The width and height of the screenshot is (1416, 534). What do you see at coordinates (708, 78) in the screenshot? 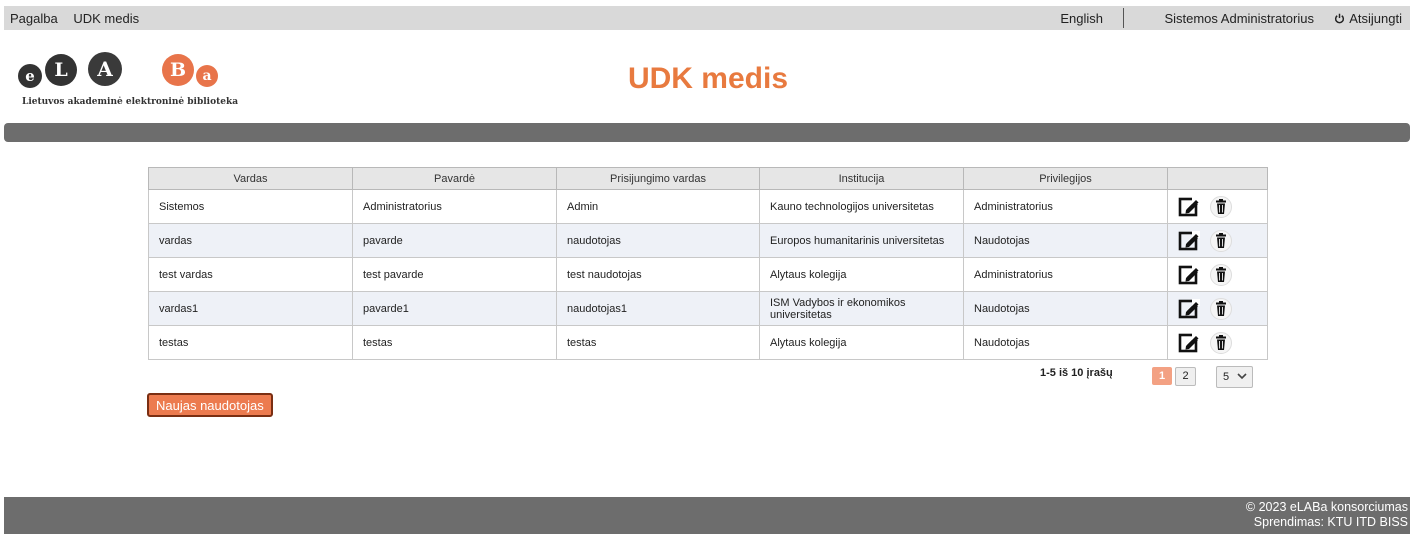
I see `page-title: UDK medis` at bounding box center [708, 78].